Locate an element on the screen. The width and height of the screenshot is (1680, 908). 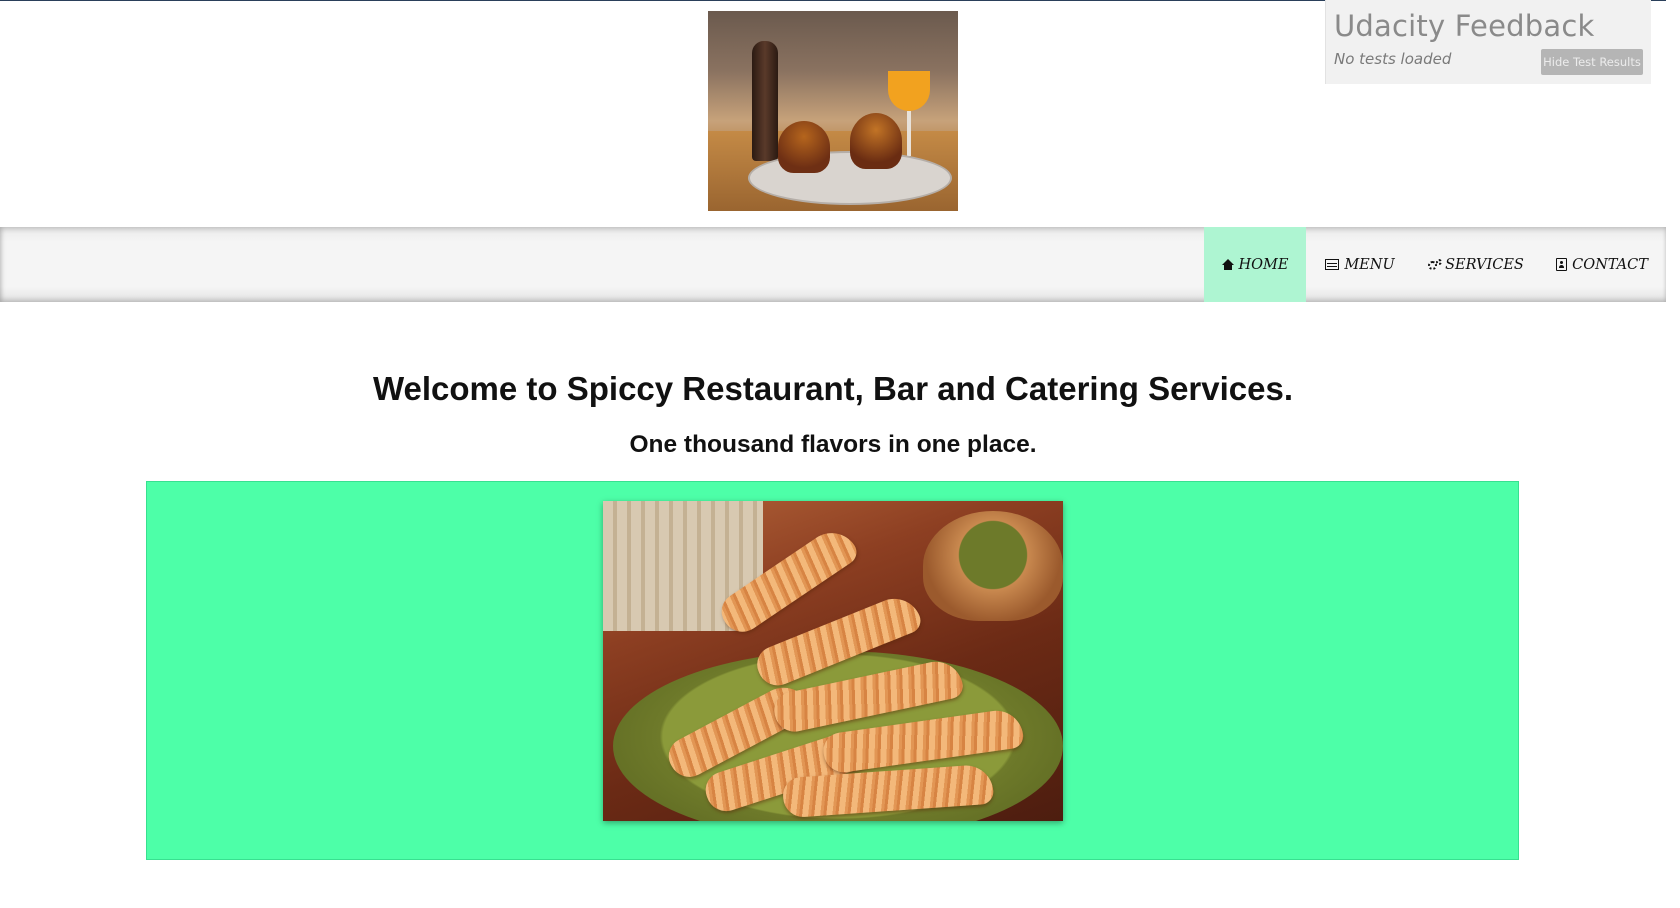
tagline-heading: One thousand flavors in one place. is located at coordinates (833, 444).